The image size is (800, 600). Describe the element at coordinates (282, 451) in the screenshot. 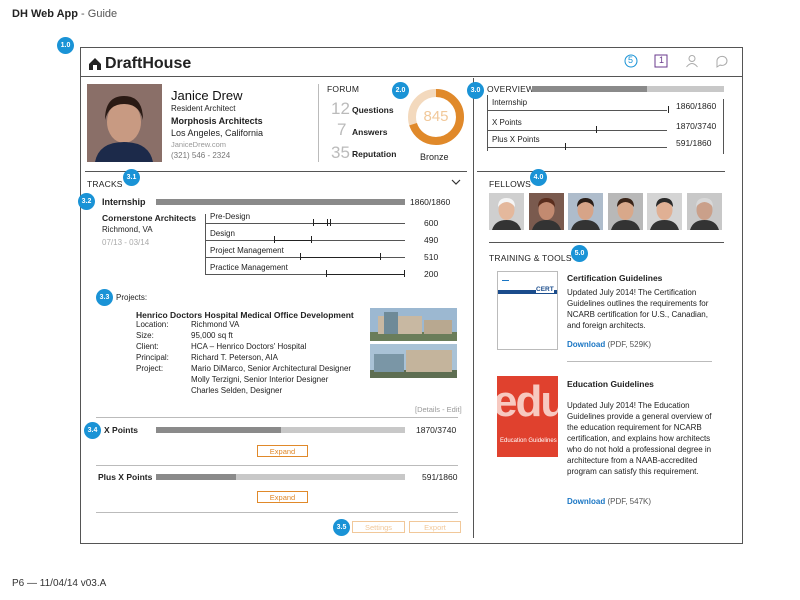

I see `xpoints-expand-button: Expand` at that location.